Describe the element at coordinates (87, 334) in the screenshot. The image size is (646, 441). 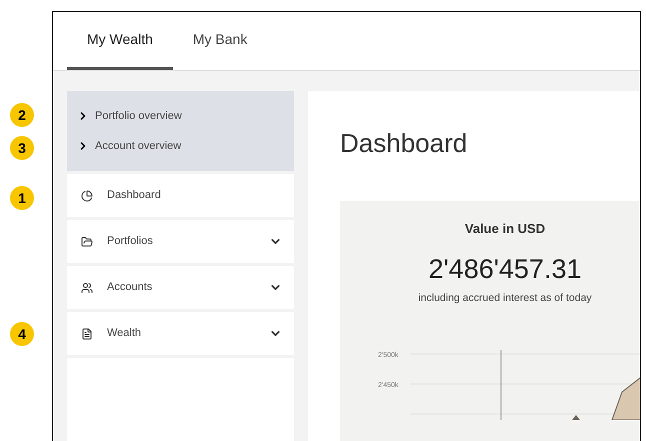
I see `document-icon` at that location.